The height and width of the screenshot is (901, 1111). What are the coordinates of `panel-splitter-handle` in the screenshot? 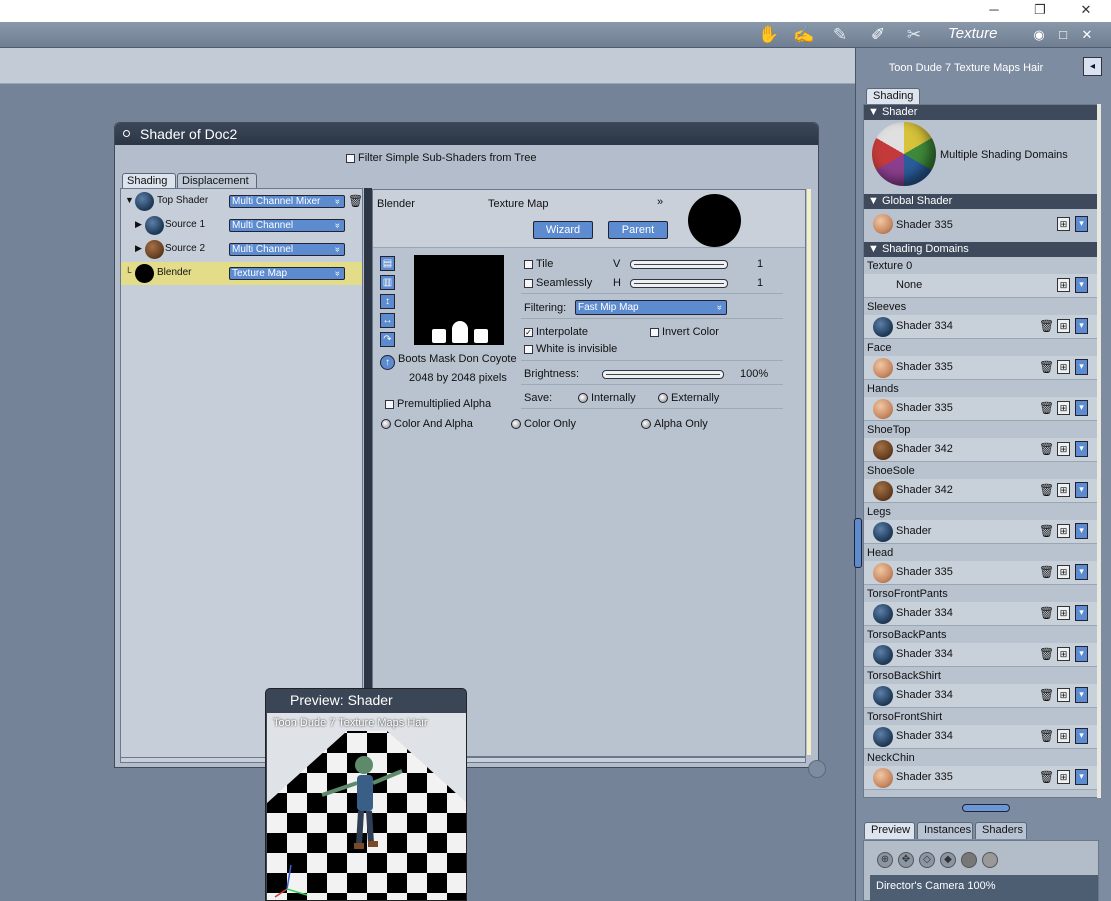 It's located at (986, 808).